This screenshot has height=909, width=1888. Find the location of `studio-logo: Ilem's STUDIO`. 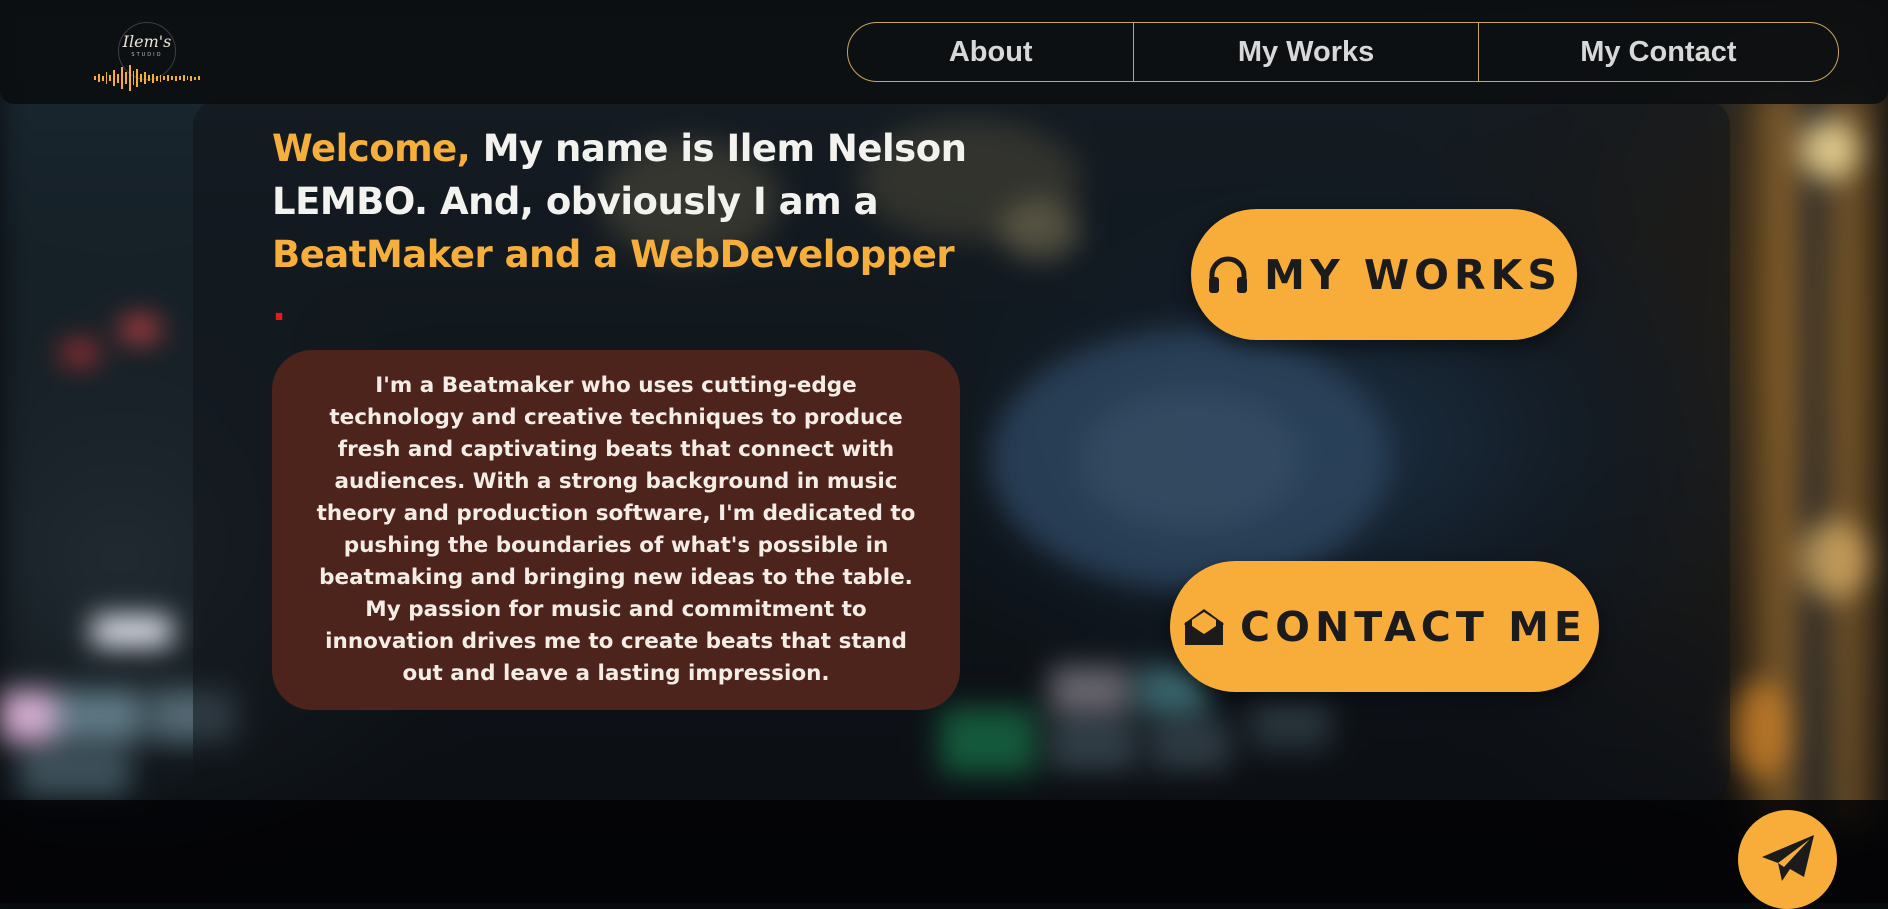

studio-logo: Ilem's STUDIO is located at coordinates (147, 54).